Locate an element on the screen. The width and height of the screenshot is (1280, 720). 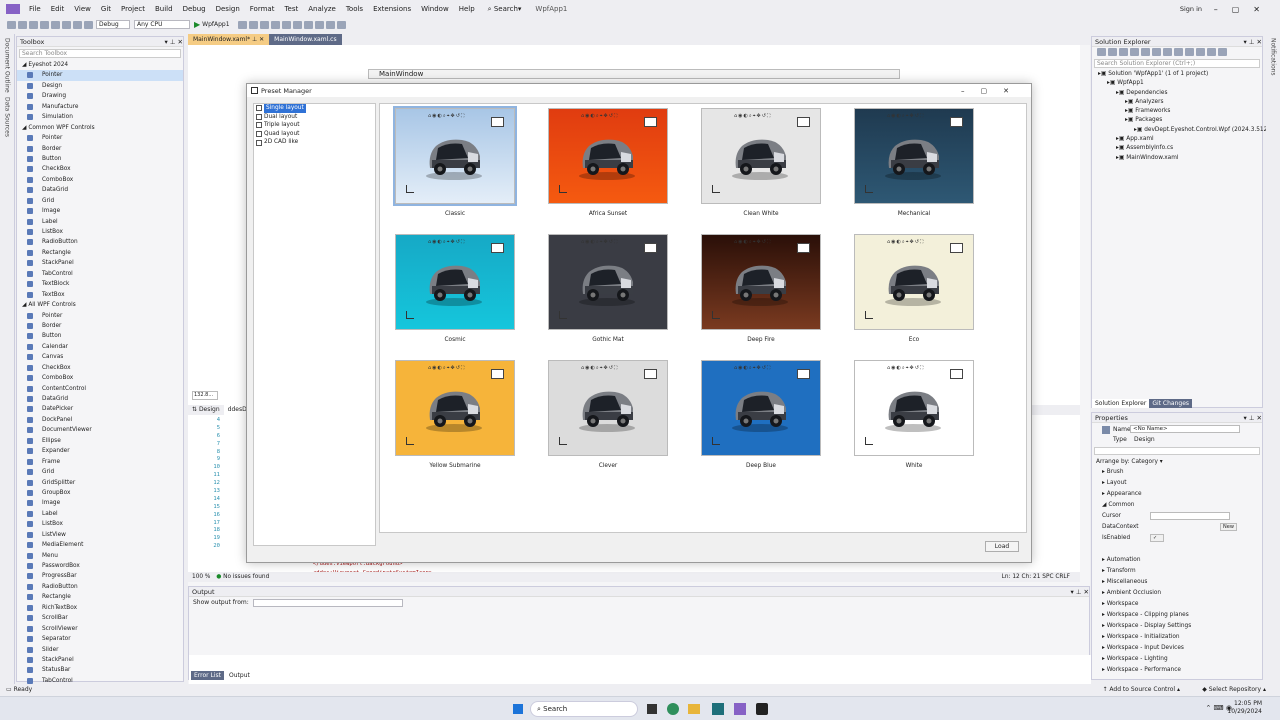
property-group: ▸ Layout is located at coordinates (1177, 483).